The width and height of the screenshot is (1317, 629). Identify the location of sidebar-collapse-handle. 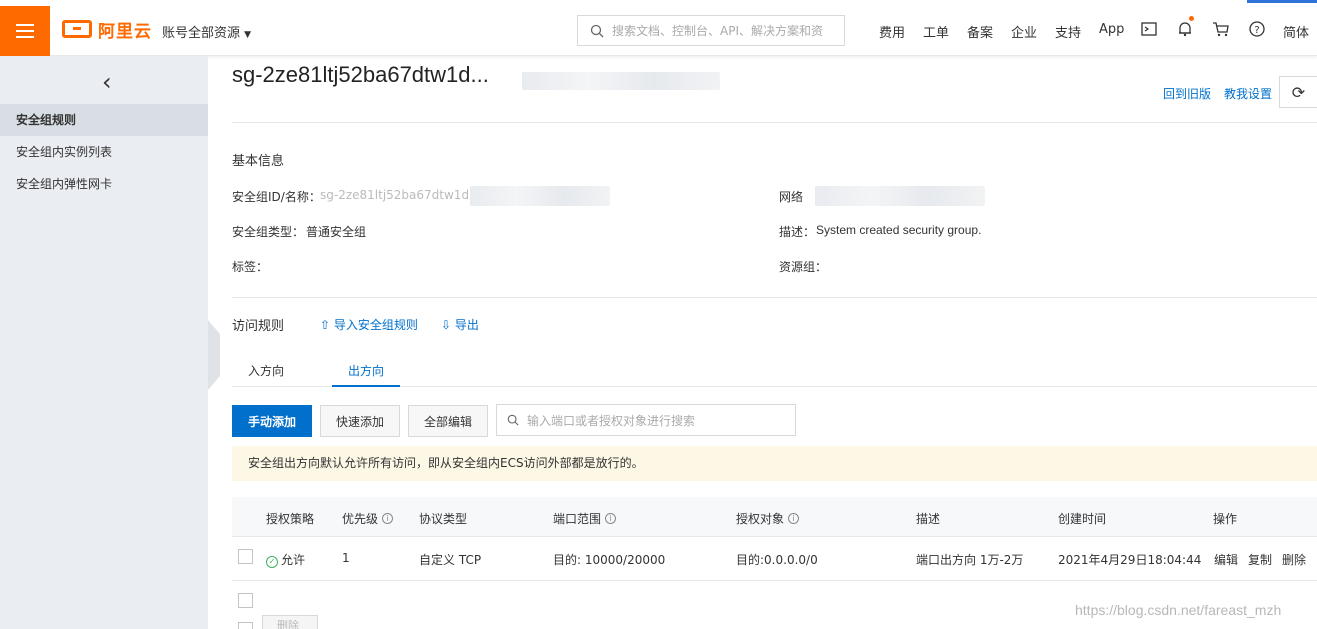
(214, 355).